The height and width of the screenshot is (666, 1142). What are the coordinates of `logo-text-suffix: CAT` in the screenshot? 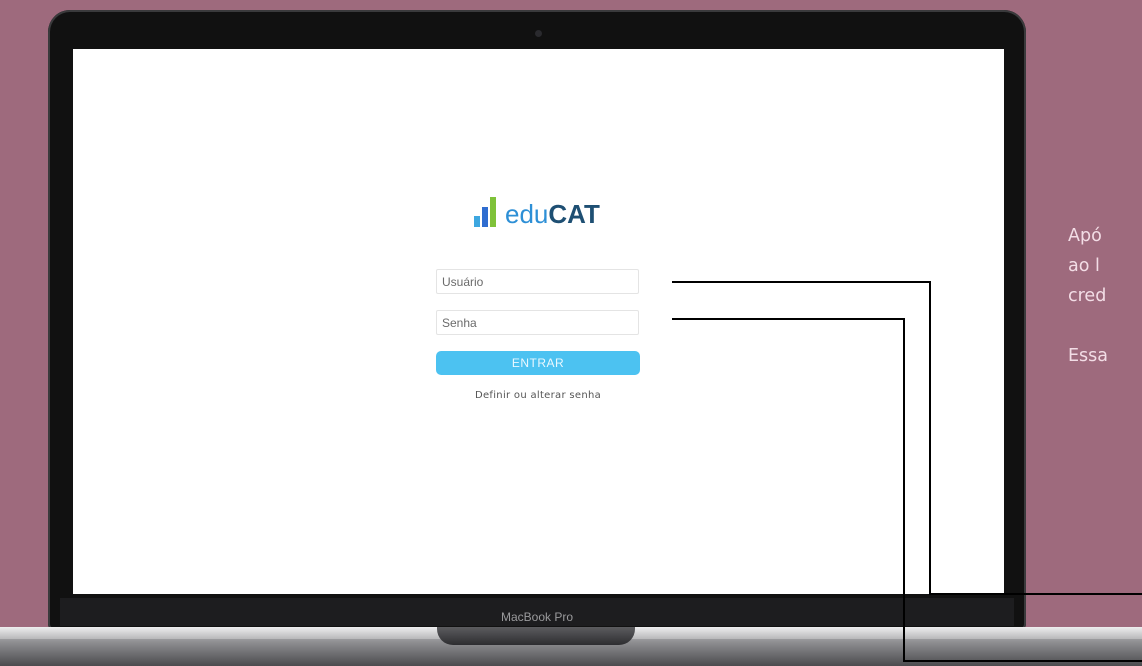 It's located at (574, 214).